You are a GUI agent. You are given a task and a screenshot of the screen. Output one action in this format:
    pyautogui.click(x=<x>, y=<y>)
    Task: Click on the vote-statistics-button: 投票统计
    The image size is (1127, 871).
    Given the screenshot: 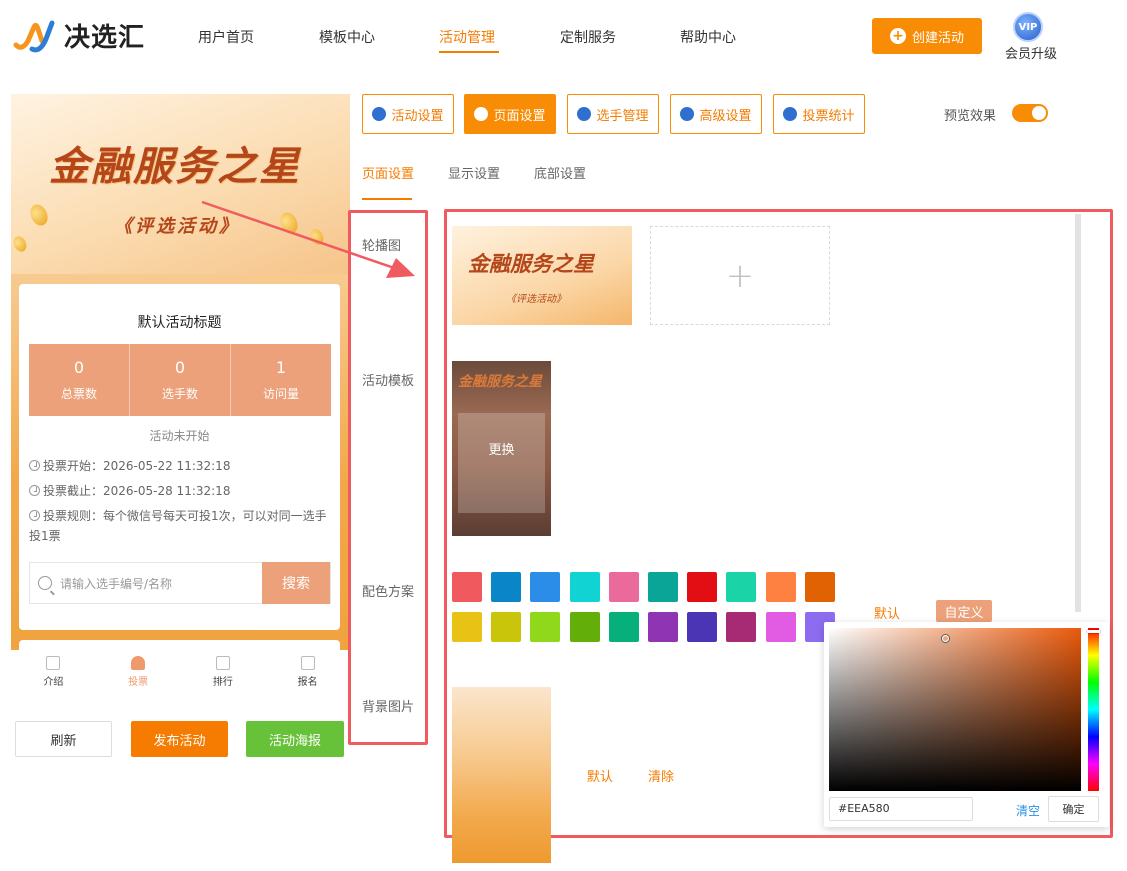 What is the action you would take?
    pyautogui.click(x=819, y=114)
    